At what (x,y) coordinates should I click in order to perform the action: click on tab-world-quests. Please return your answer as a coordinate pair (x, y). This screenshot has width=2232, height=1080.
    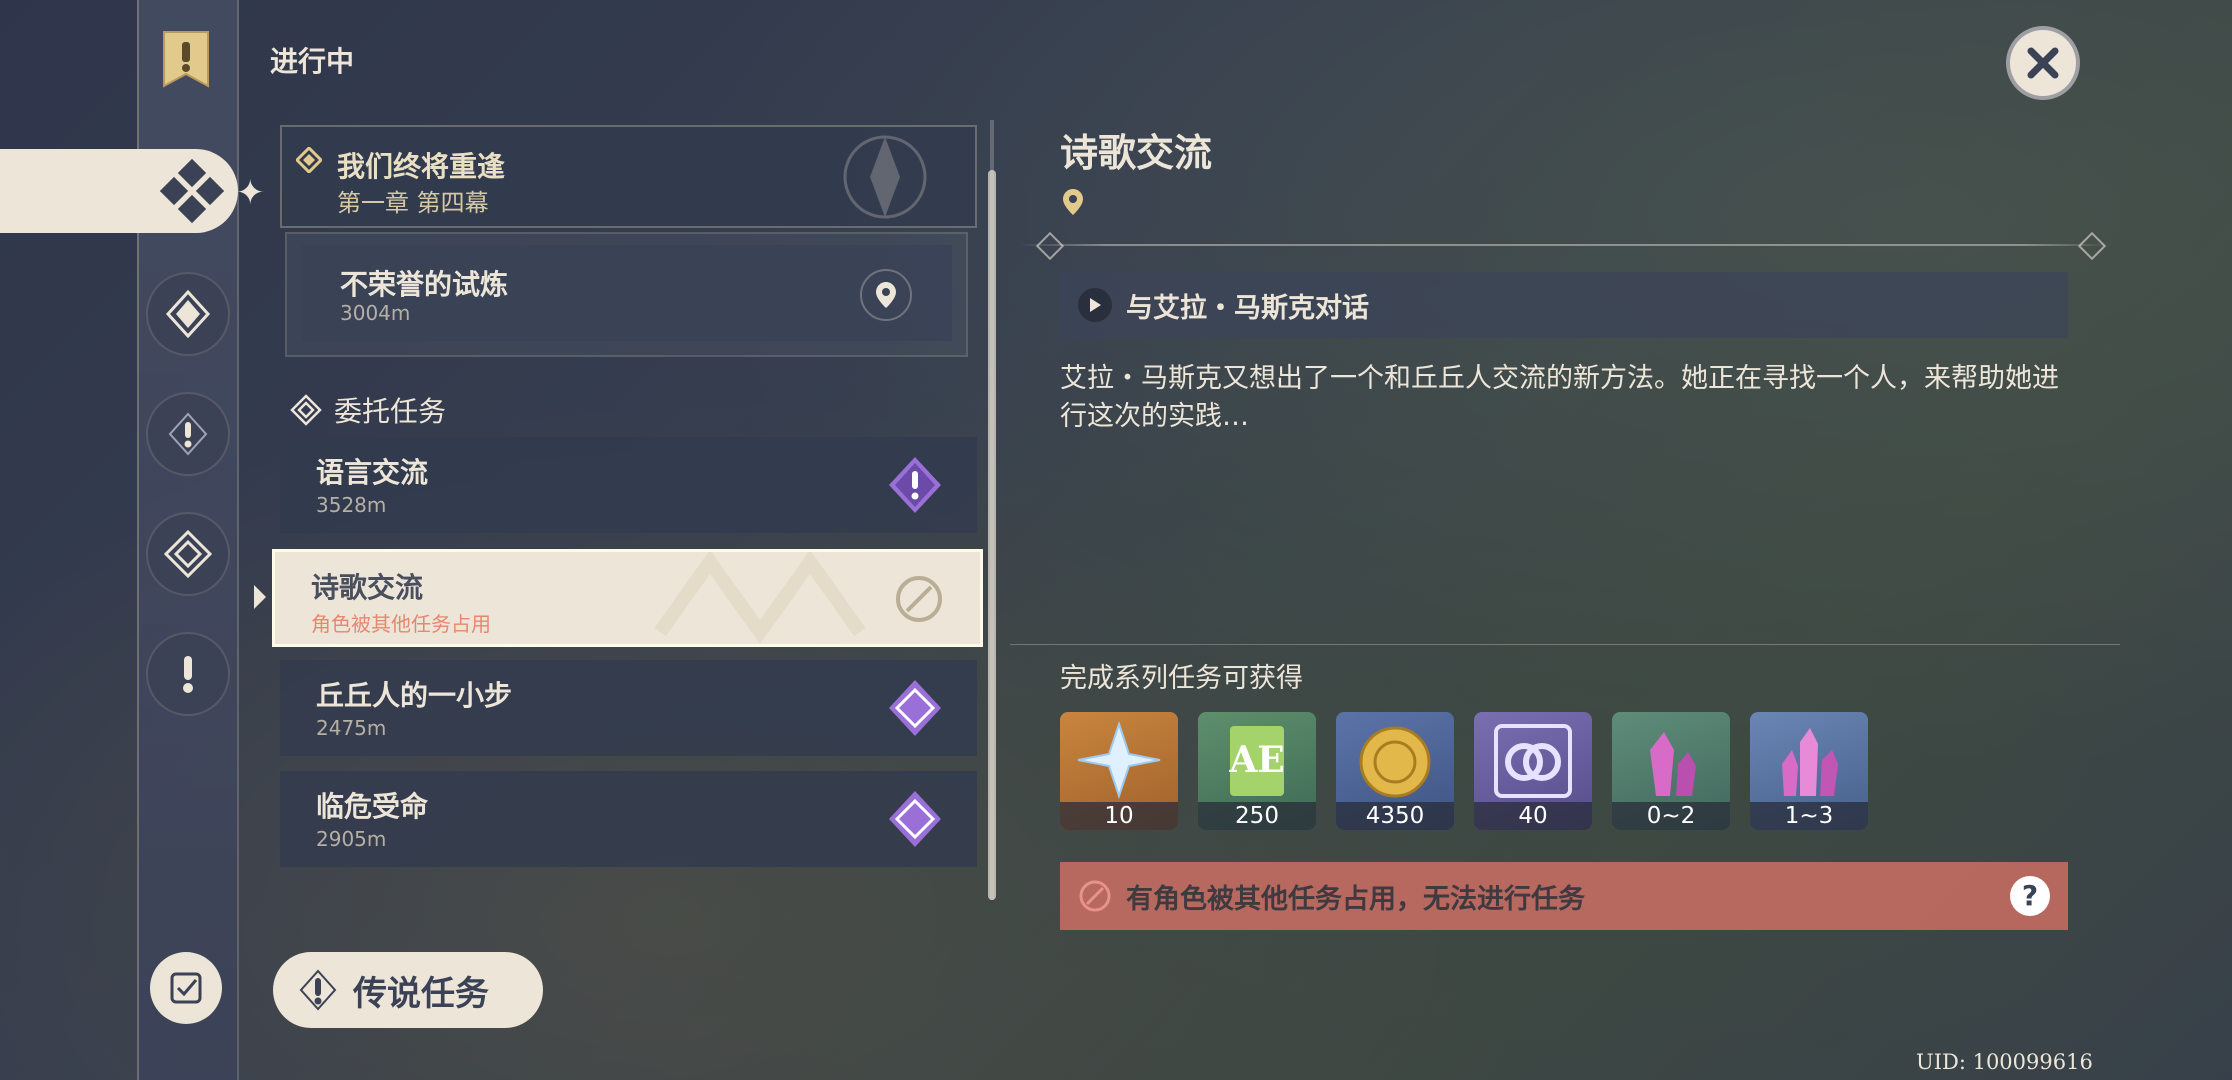
    Looking at the image, I should click on (188, 674).